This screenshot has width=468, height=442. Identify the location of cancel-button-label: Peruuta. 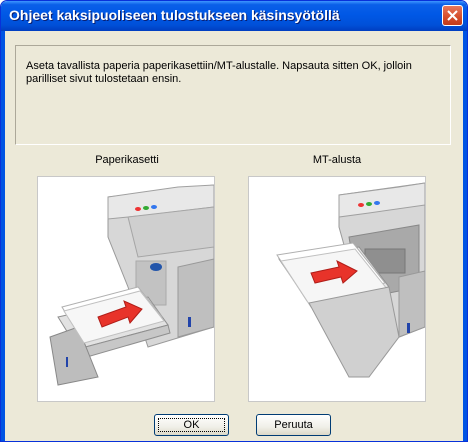
(293, 425).